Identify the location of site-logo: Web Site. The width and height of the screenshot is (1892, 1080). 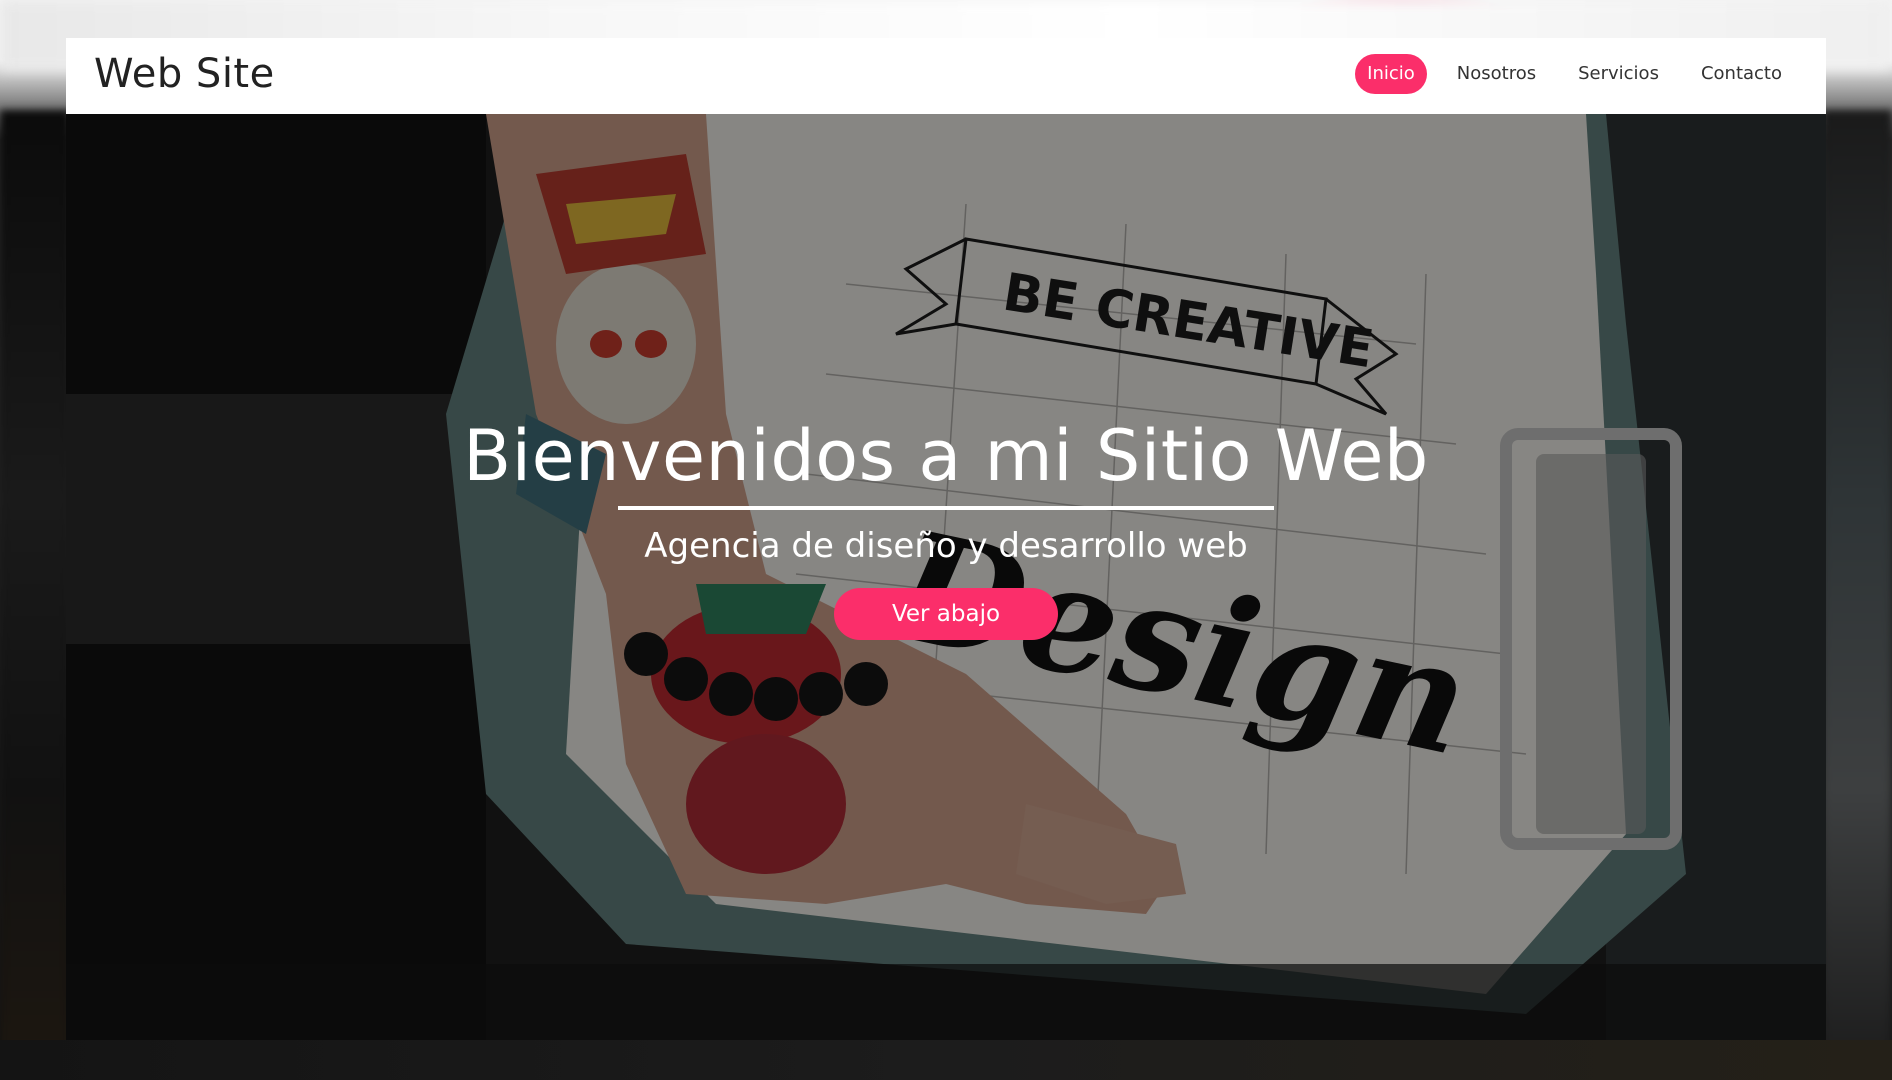
(184, 74).